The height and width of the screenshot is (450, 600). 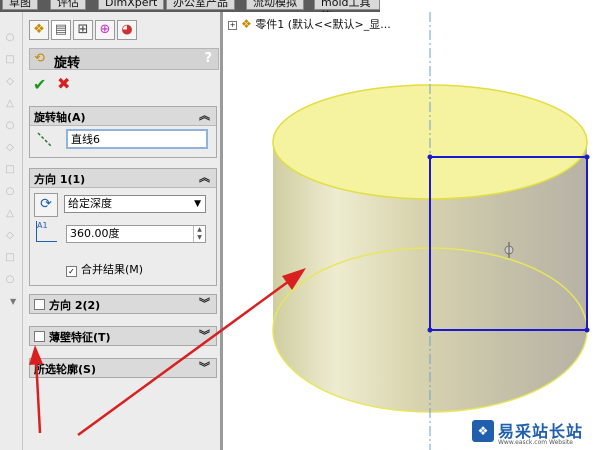 What do you see at coordinates (535, 442) in the screenshot?
I see `watermark-subtitle: Www.easck.com Website` at bounding box center [535, 442].